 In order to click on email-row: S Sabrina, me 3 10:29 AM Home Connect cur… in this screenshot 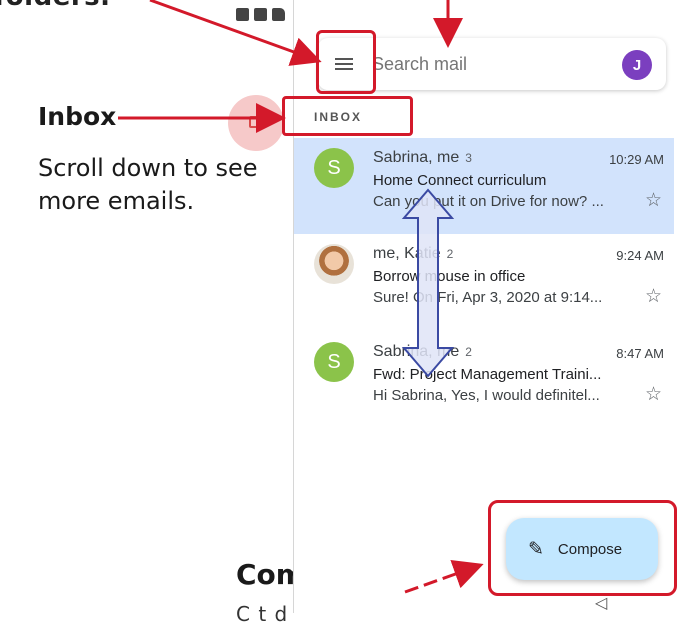, I will do `click(484, 186)`.